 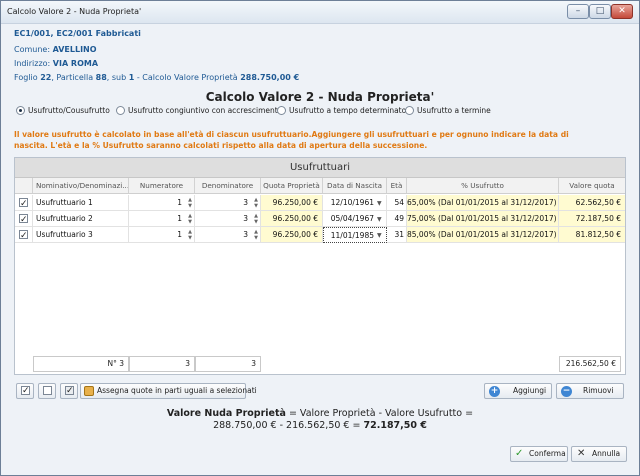 What do you see at coordinates (397, 186) in the screenshot?
I see `header-eta: Età` at bounding box center [397, 186].